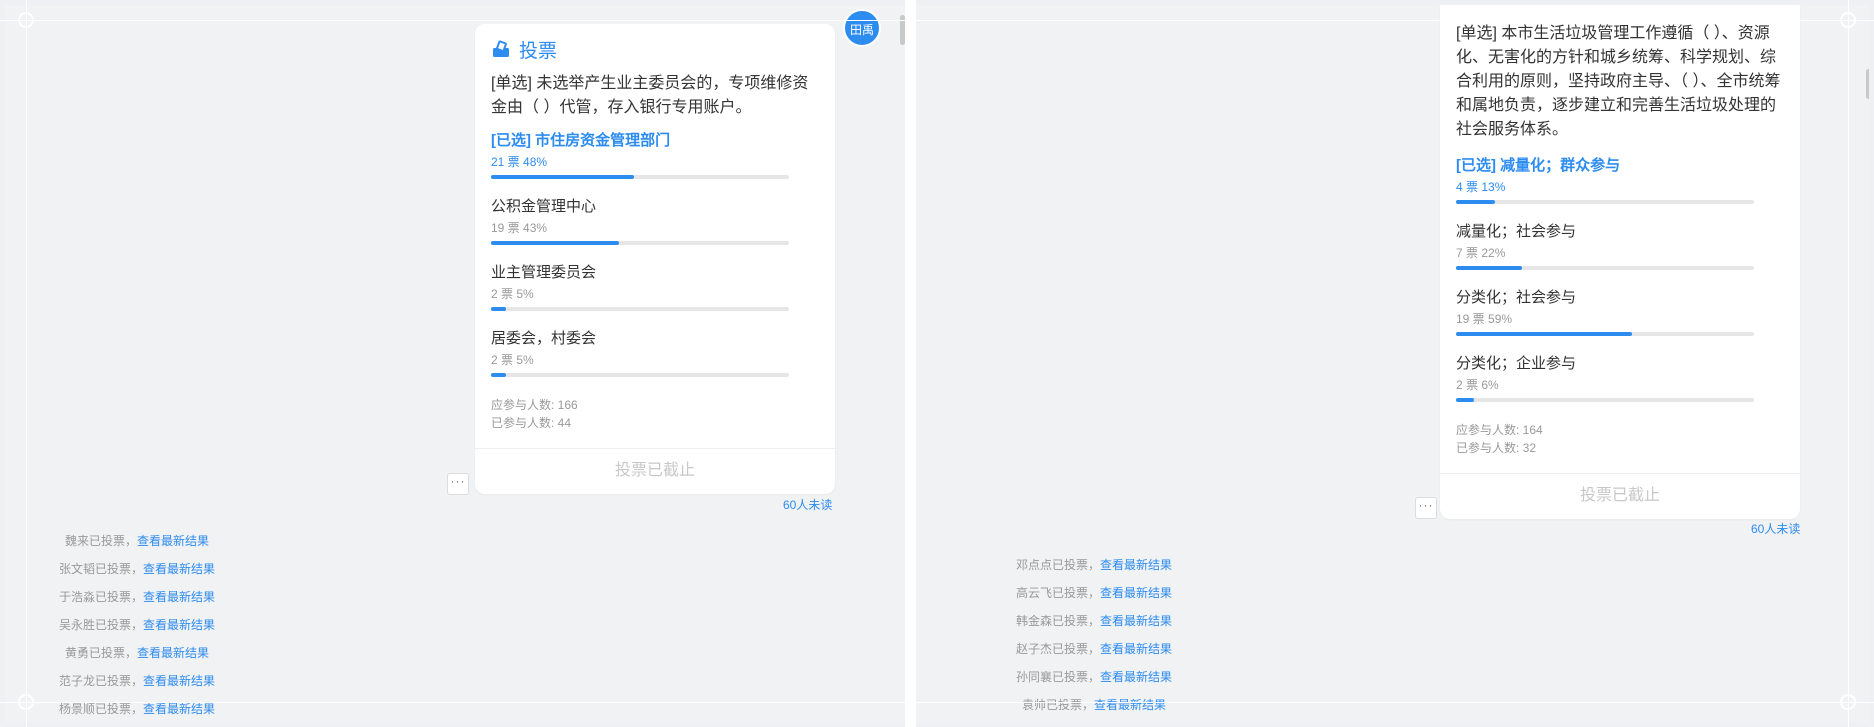  I want to click on vote-log-item: 赵子杰已投票，查看最新结果, so click(1094, 649).